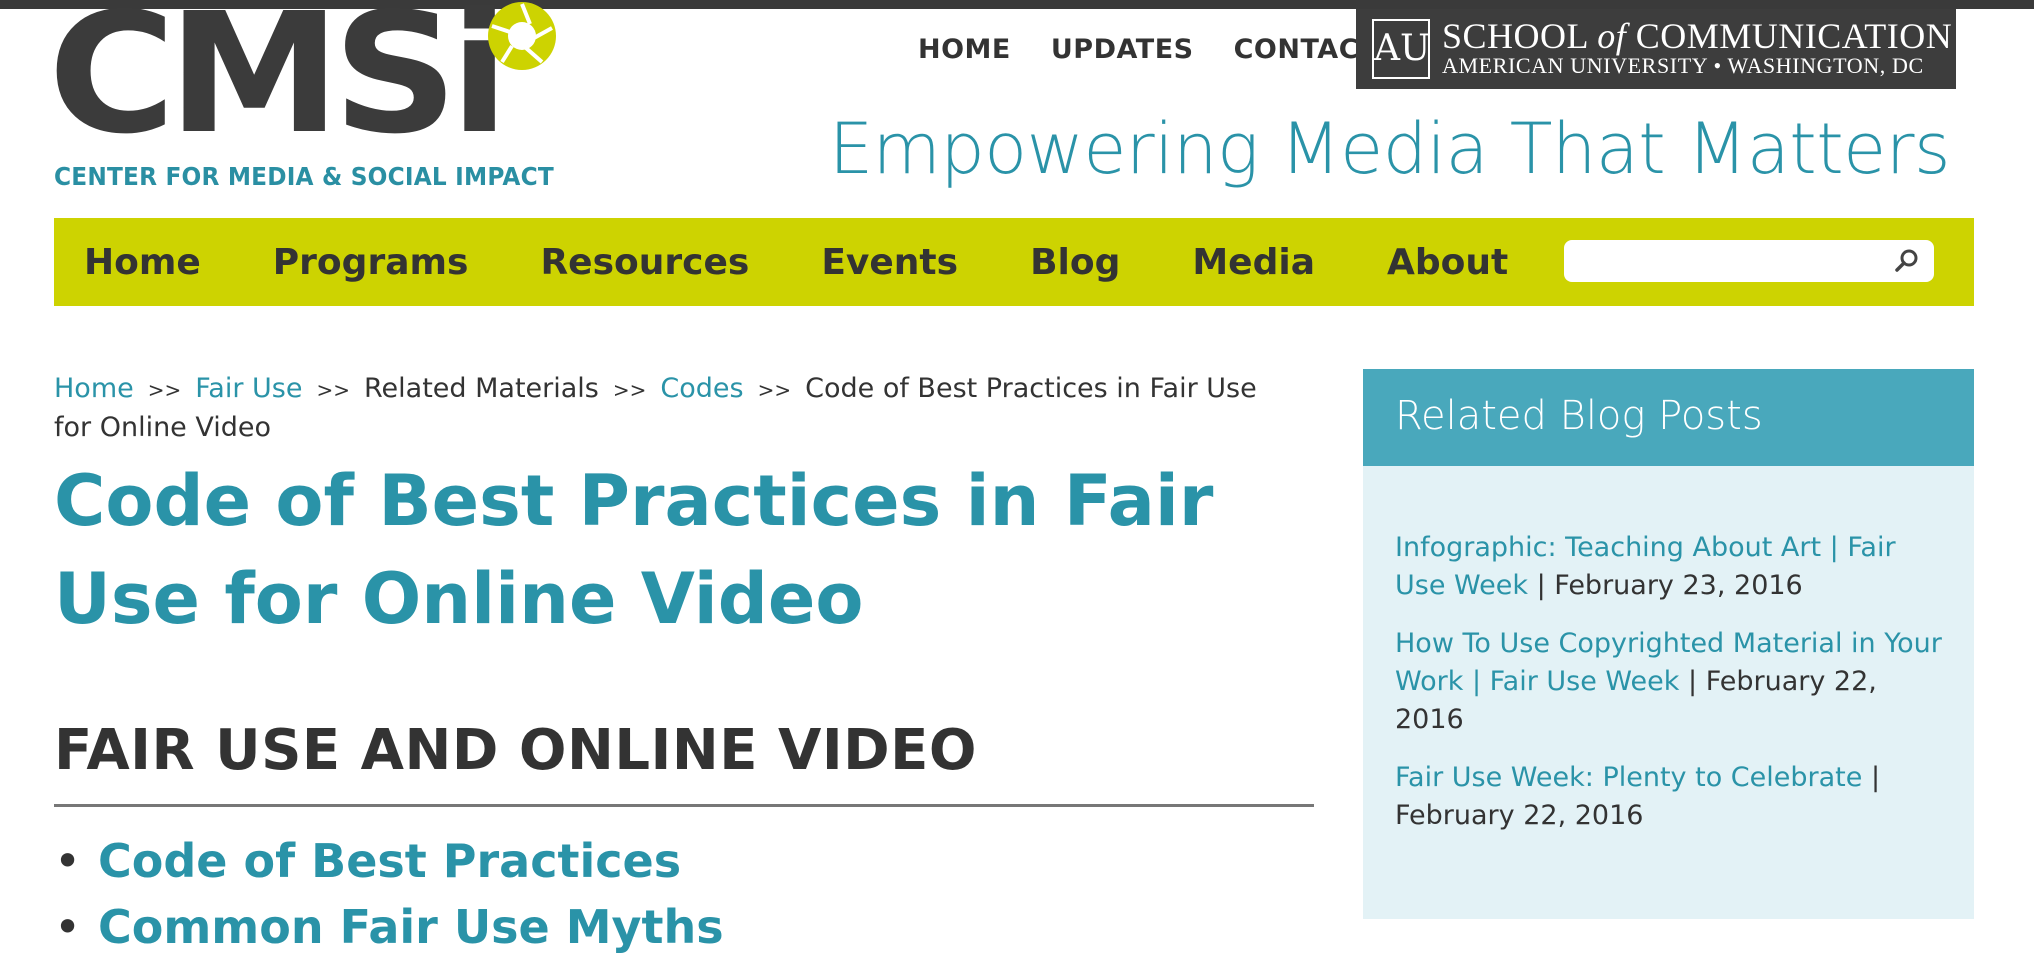 Image resolution: width=2034 pixels, height=954 pixels. What do you see at coordinates (1697, 36) in the screenshot?
I see `school-name: SCHOOL of COMMUNICATION` at bounding box center [1697, 36].